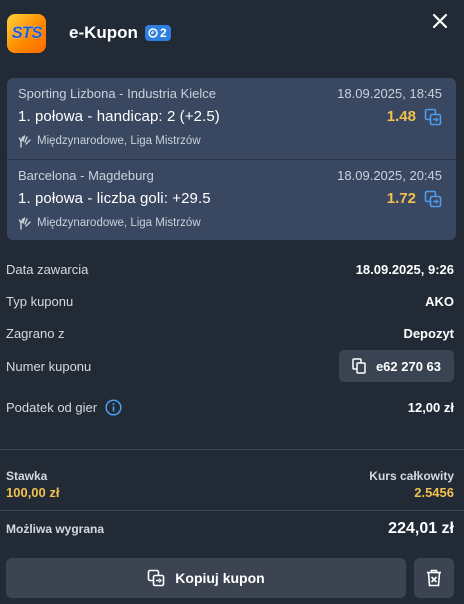  Describe the element at coordinates (439, 301) in the screenshot. I see `type-value: AKO` at that location.